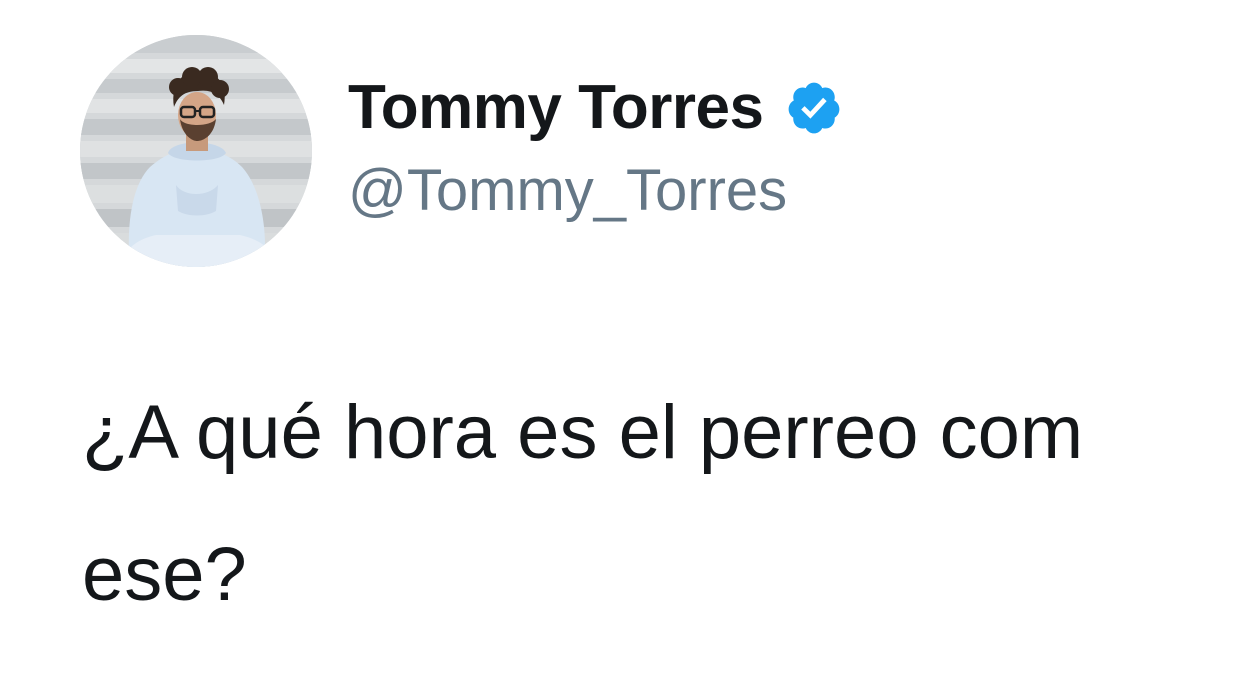 The width and height of the screenshot is (1242, 698). I want to click on tweet-text-line-2: ese?, so click(164, 574).